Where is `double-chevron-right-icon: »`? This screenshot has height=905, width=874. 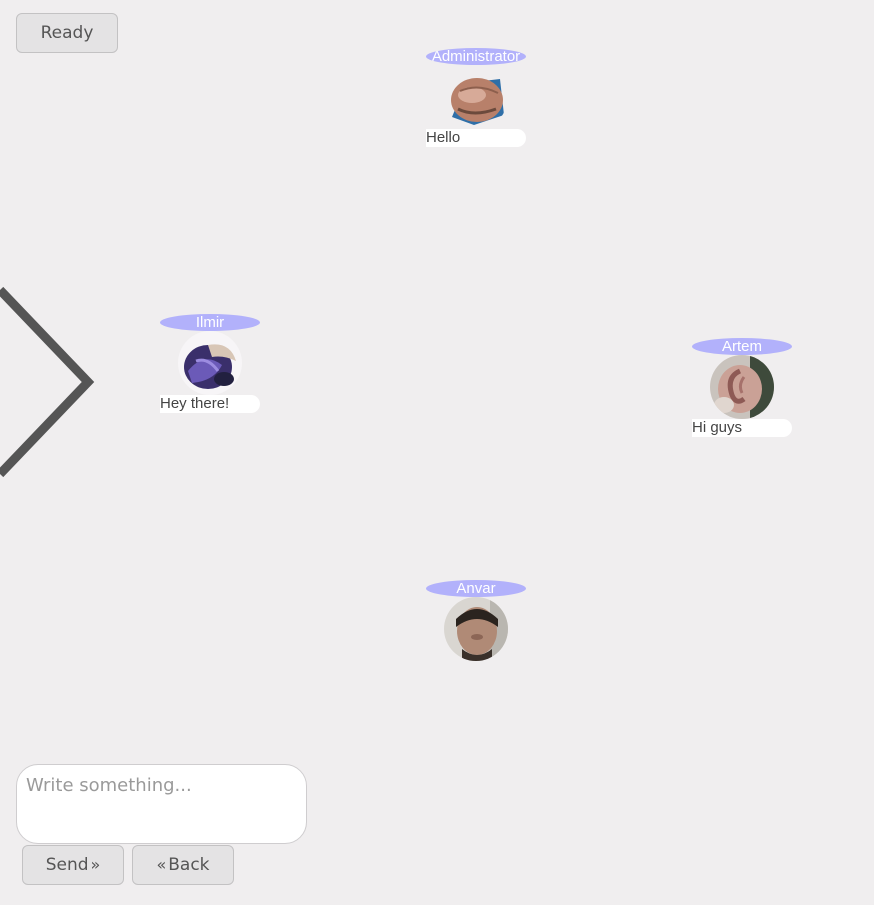
double-chevron-right-icon: » is located at coordinates (95, 864).